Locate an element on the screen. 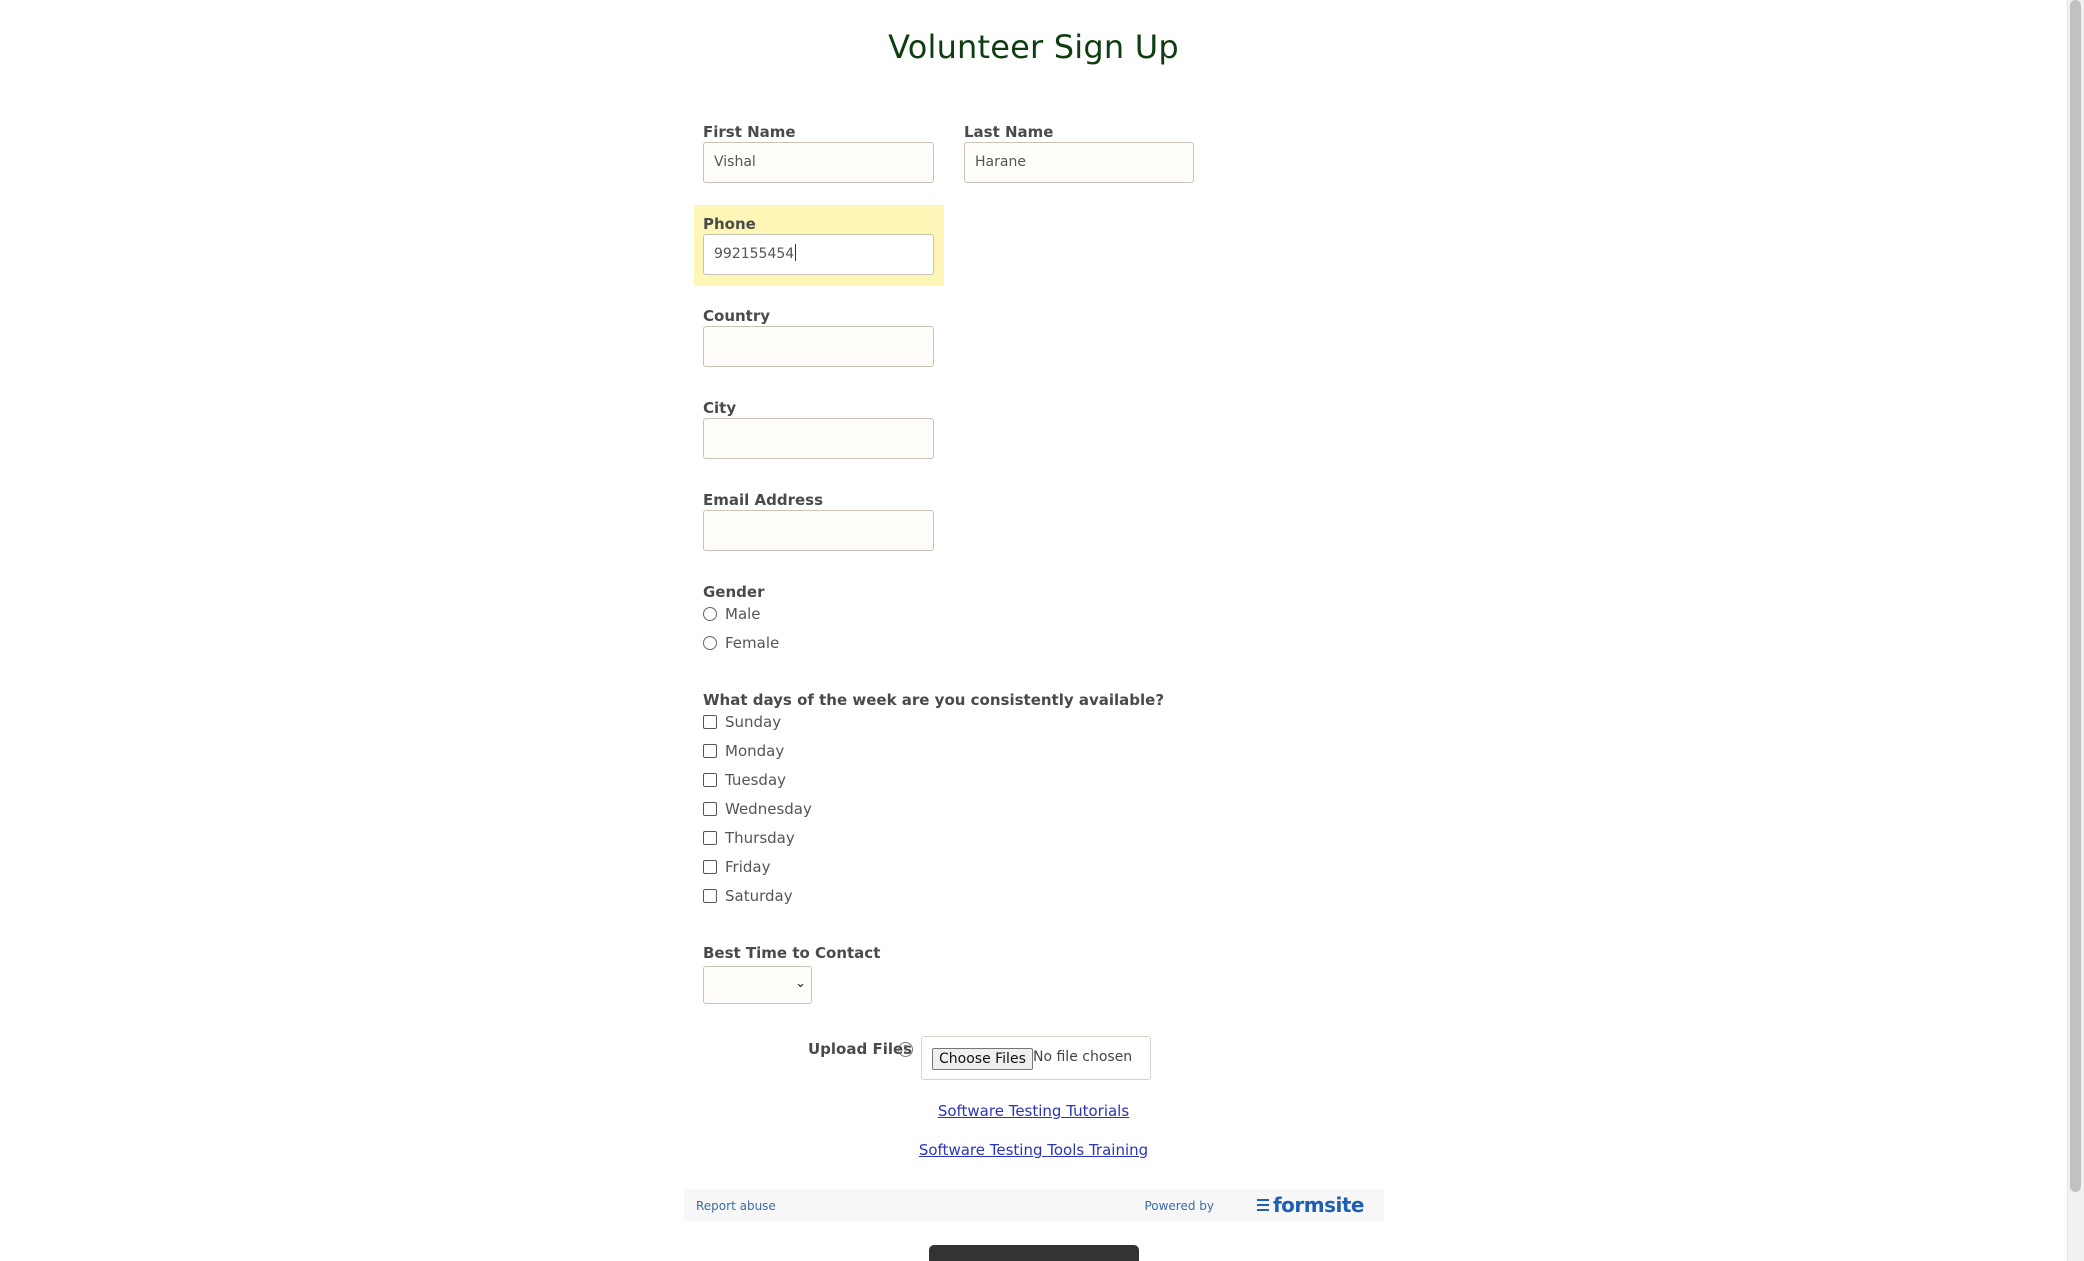 Image resolution: width=2084 pixels, height=1261 pixels. checkbox-saturday is located at coordinates (710, 896).